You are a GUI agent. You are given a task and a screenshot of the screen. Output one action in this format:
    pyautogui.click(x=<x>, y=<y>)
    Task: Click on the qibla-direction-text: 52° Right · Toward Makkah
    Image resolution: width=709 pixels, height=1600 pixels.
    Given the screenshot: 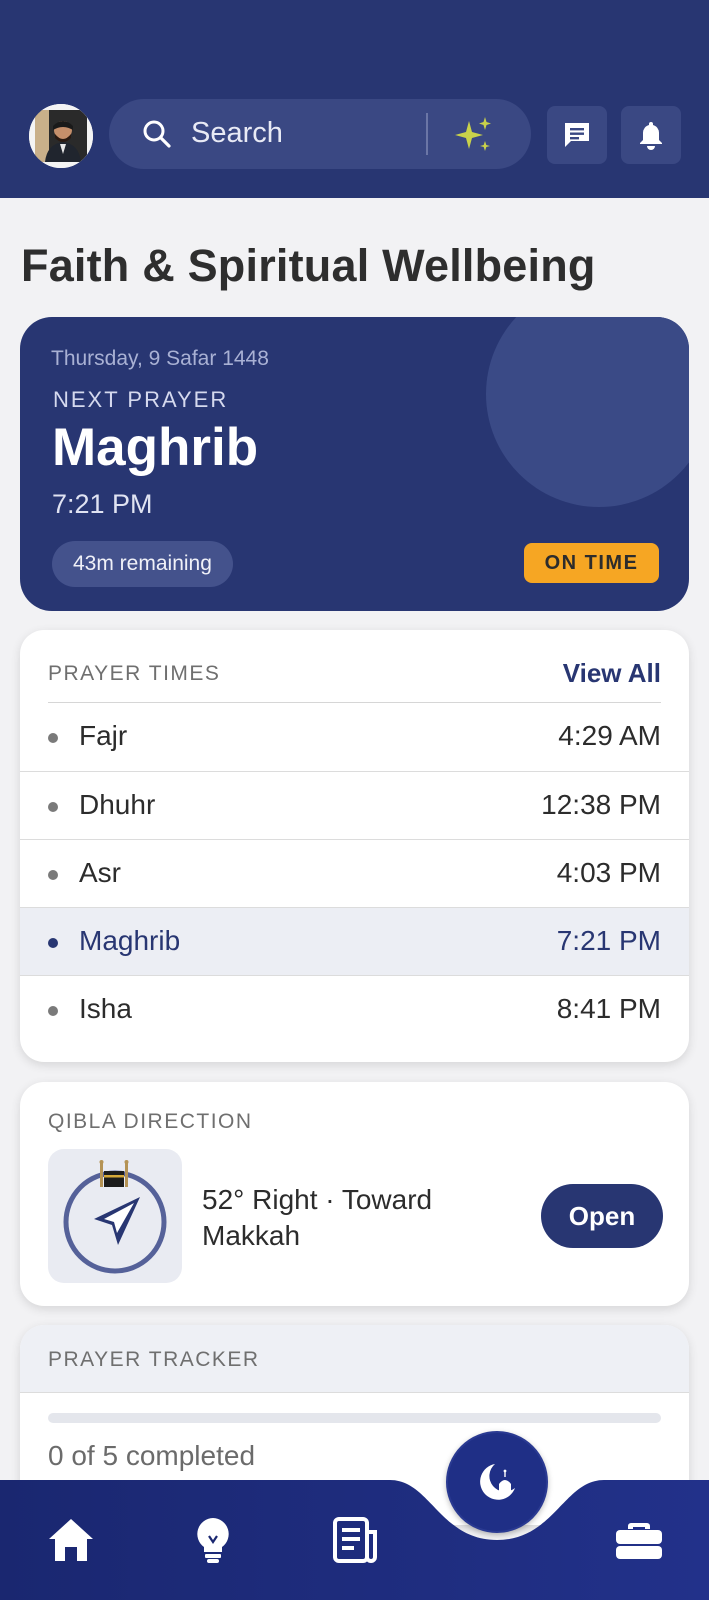 What is the action you would take?
    pyautogui.click(x=317, y=1217)
    